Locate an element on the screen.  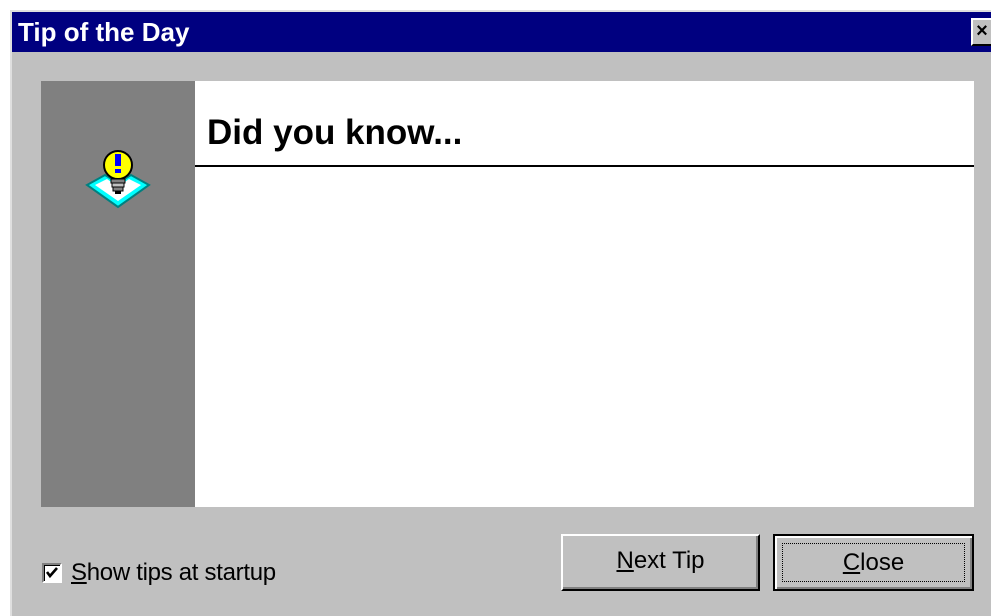
show-tips-at-startup-checkbox: Show tips at startup is located at coordinates (159, 573).